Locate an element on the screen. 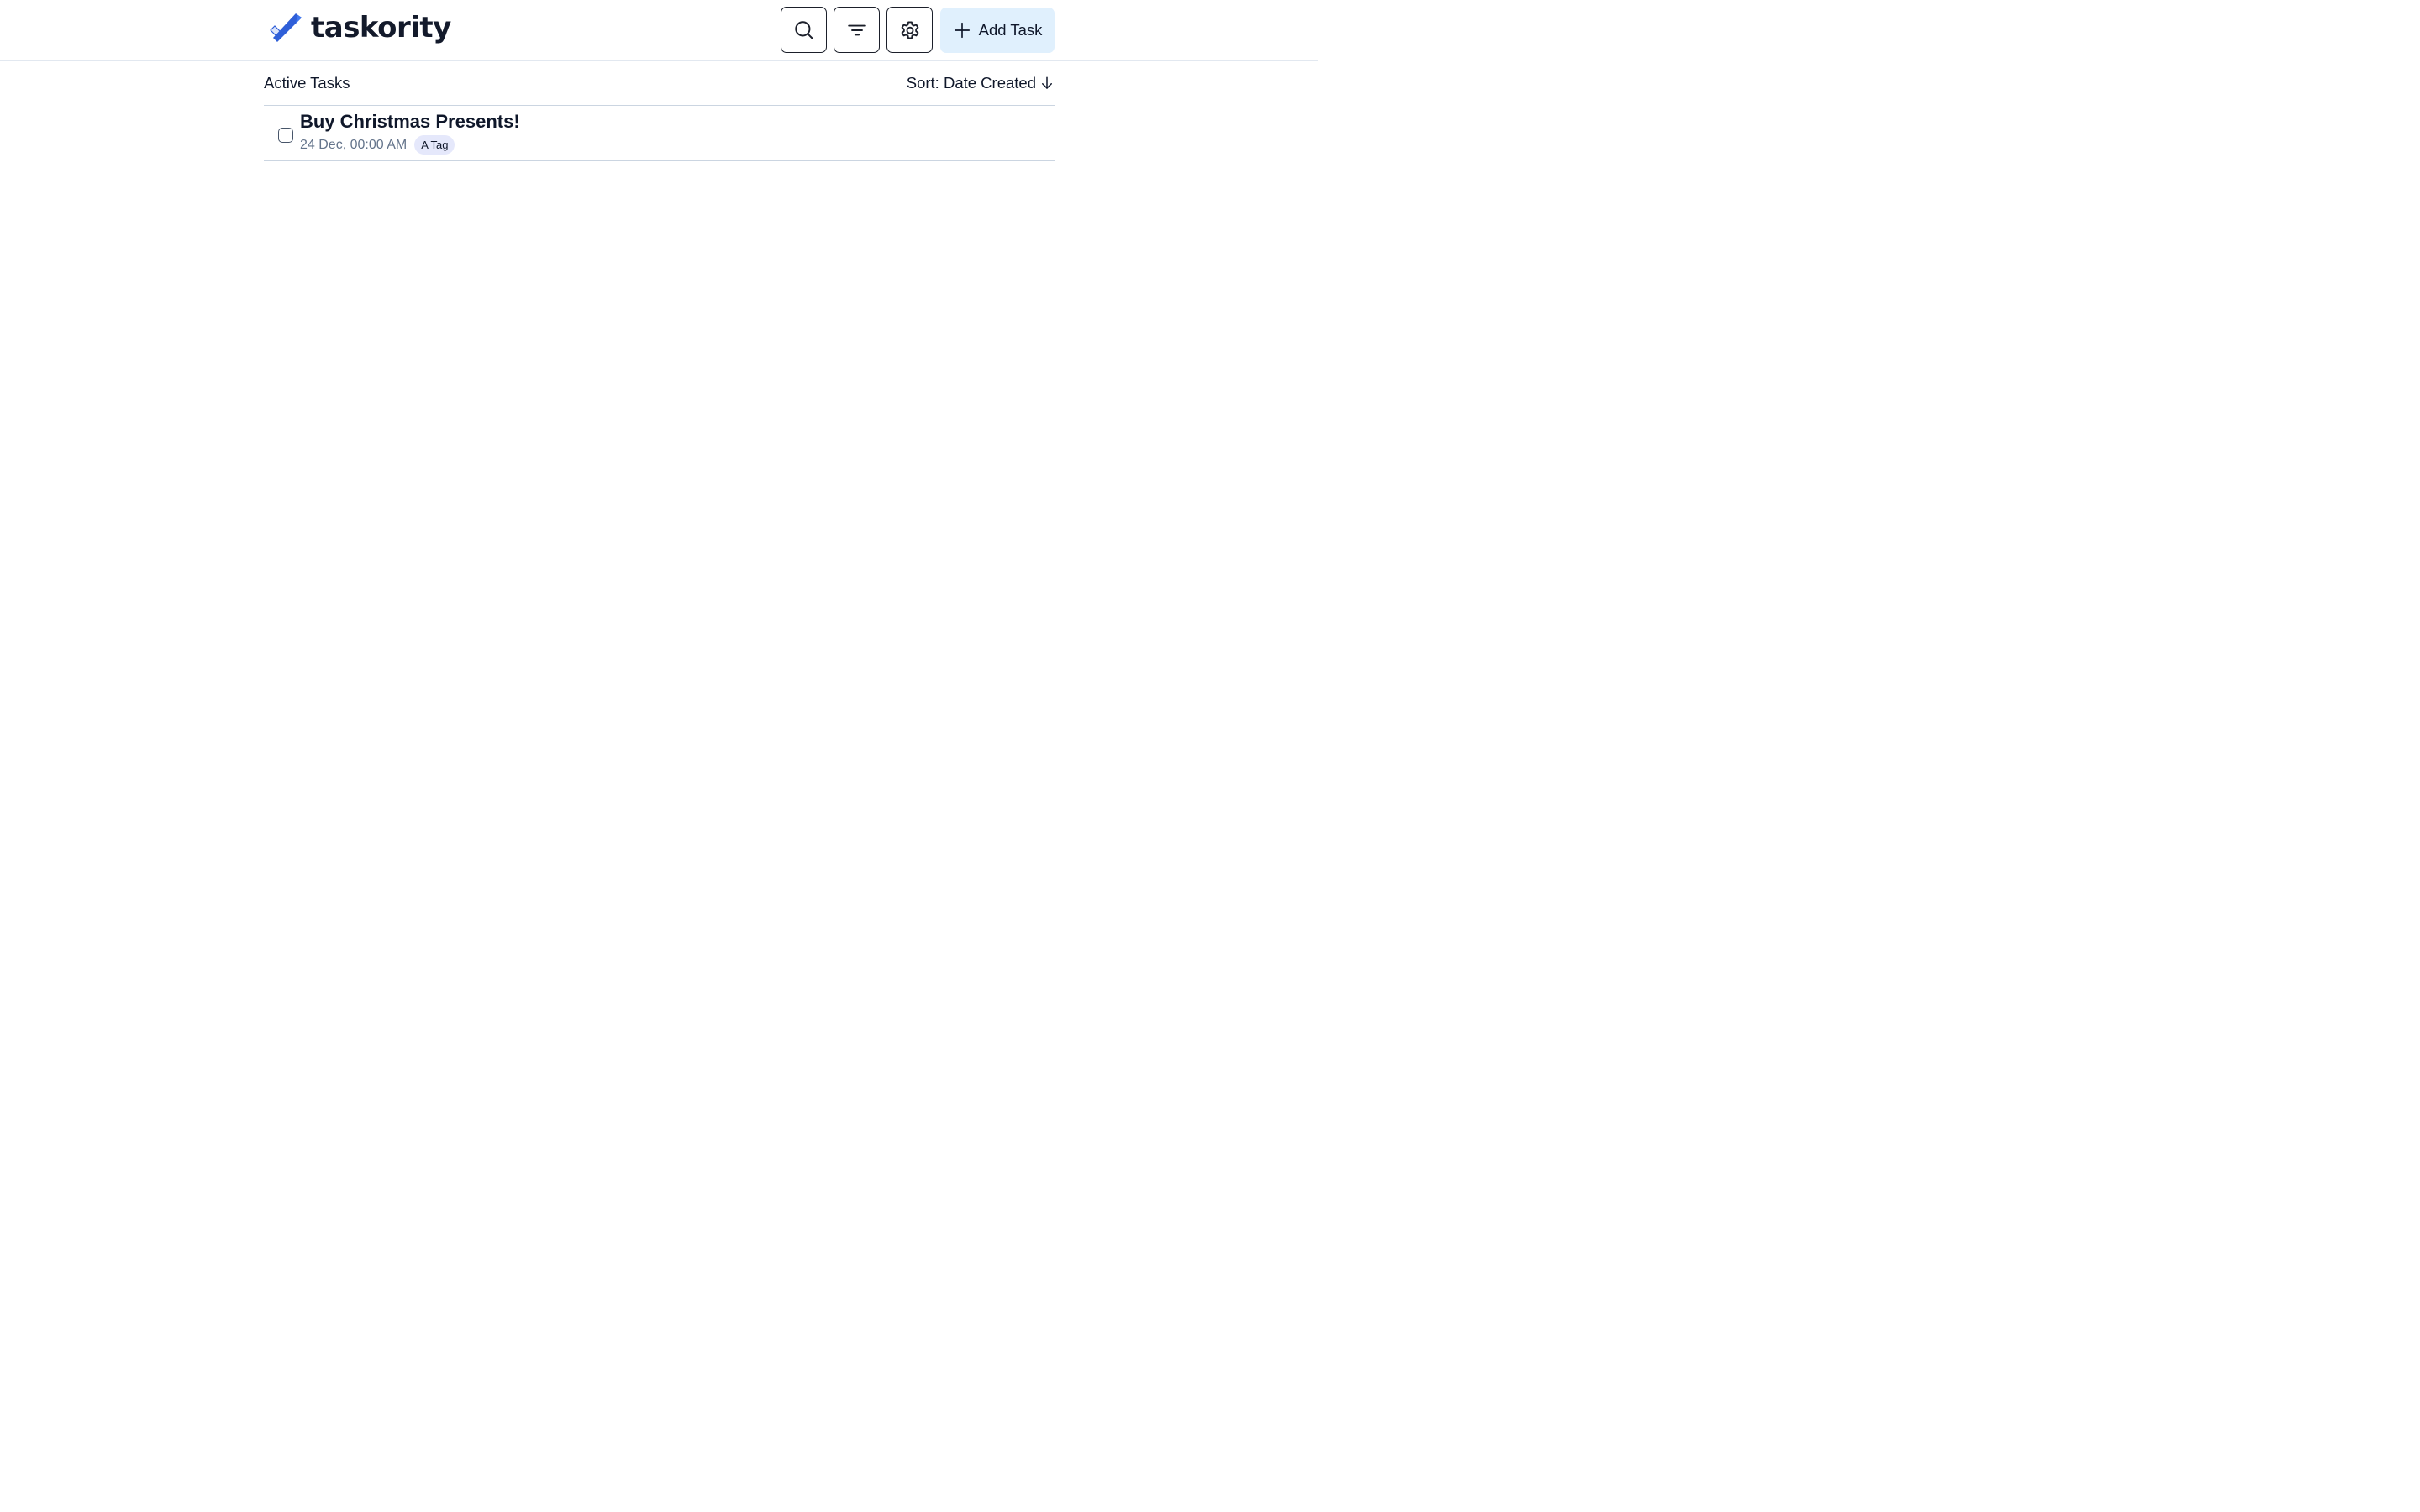  task-complete-checkbox is located at coordinates (285, 135).